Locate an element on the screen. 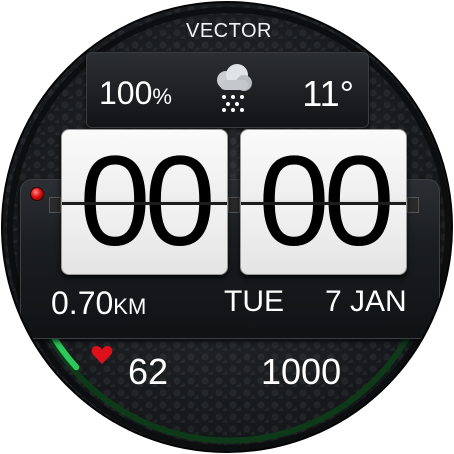  snow-cloud-icon is located at coordinates (234, 88).